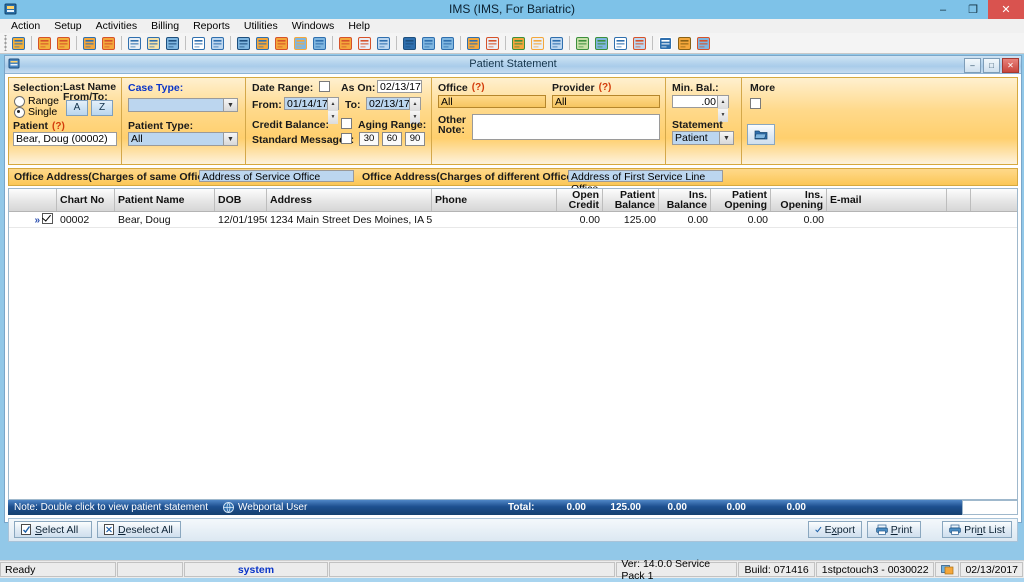 This screenshot has width=1024, height=582. I want to click on mdi-minimize-button: –, so click(972, 65).